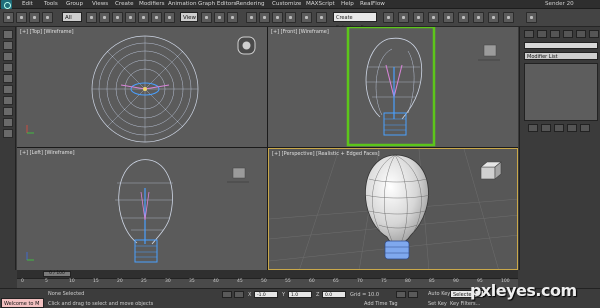 The width and height of the screenshot is (600, 308). What do you see at coordinates (277, 17) in the screenshot?
I see `percent-snap-icon` at bounding box center [277, 17].